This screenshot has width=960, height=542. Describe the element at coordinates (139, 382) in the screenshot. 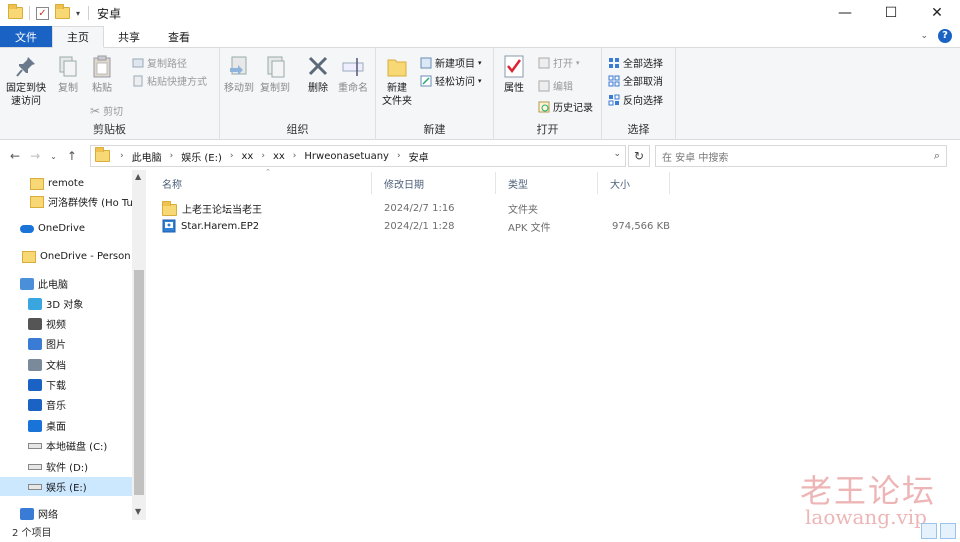

I see `scrollbar-thumb` at that location.